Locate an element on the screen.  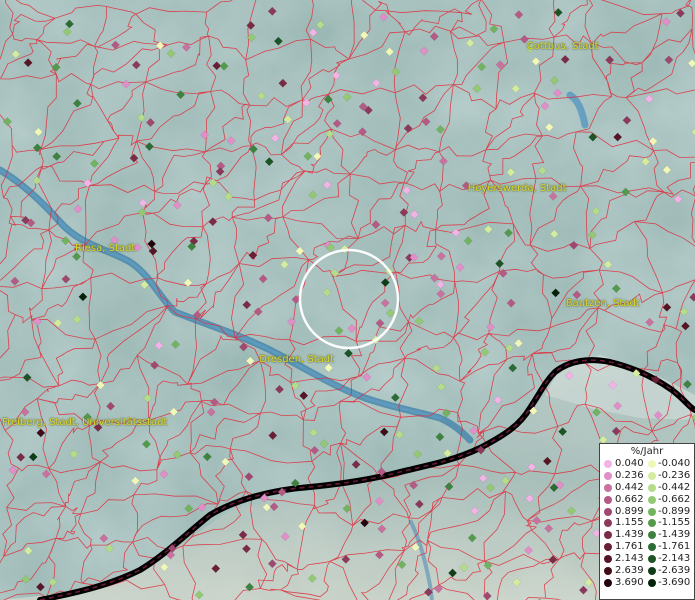
legend-row: 1.761 -1.761 is located at coordinates (647, 547).